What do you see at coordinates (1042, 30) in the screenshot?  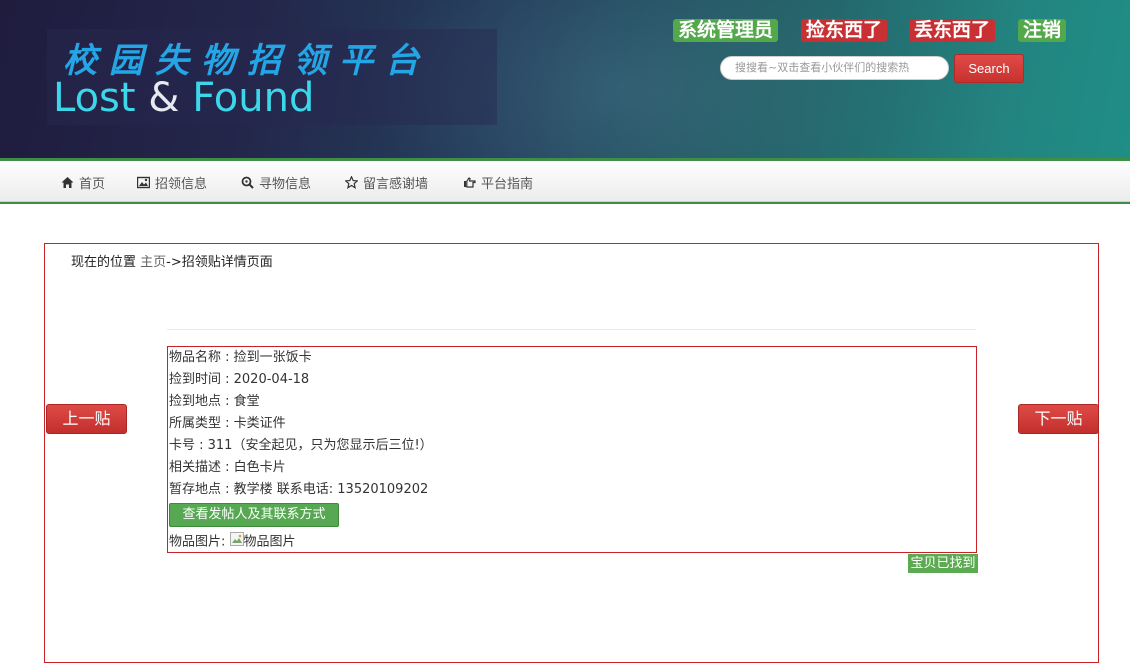 I see `logout-link: 注销` at bounding box center [1042, 30].